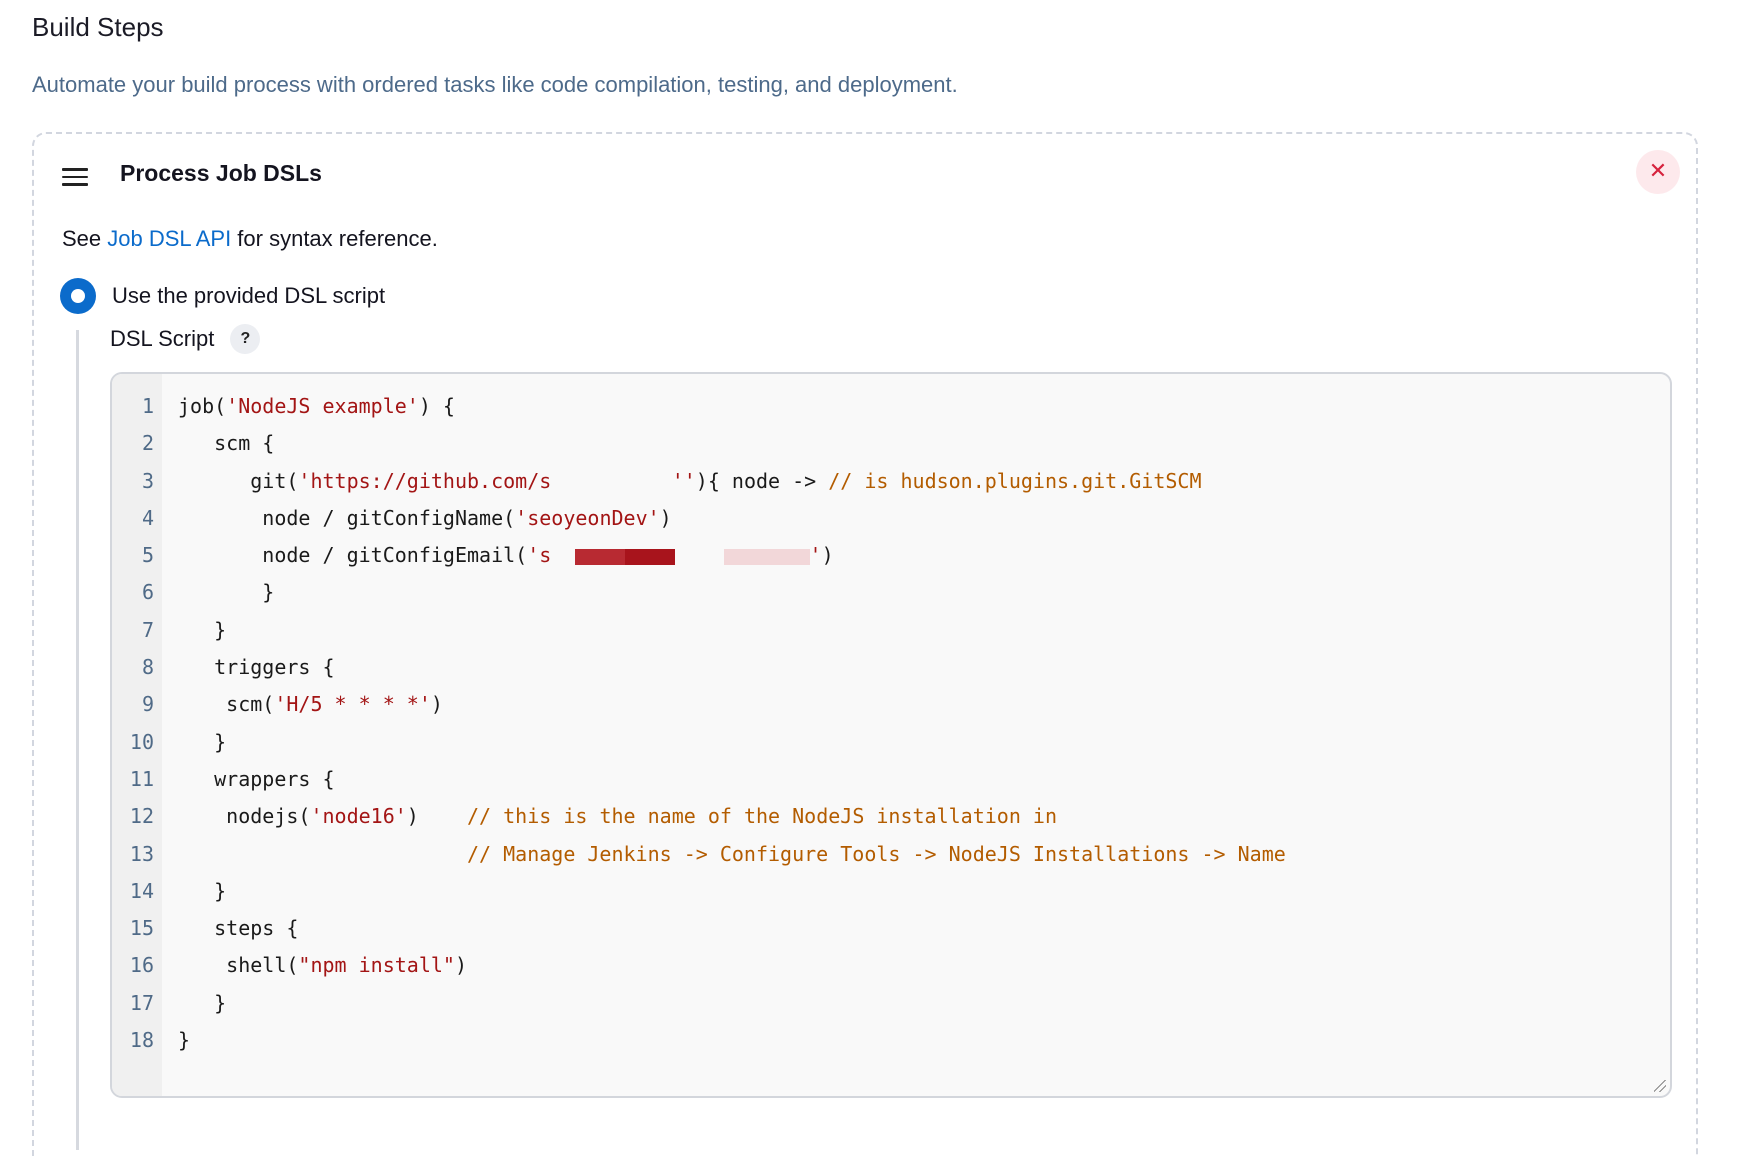  I want to click on code-string: 'seoyeonDev', so click(587, 517).